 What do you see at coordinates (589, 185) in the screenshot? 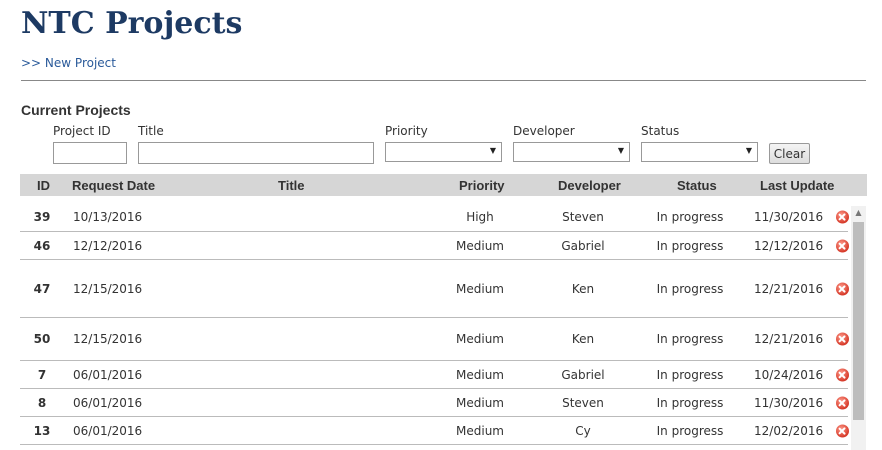
I see `column-header-developer: Developer` at bounding box center [589, 185].